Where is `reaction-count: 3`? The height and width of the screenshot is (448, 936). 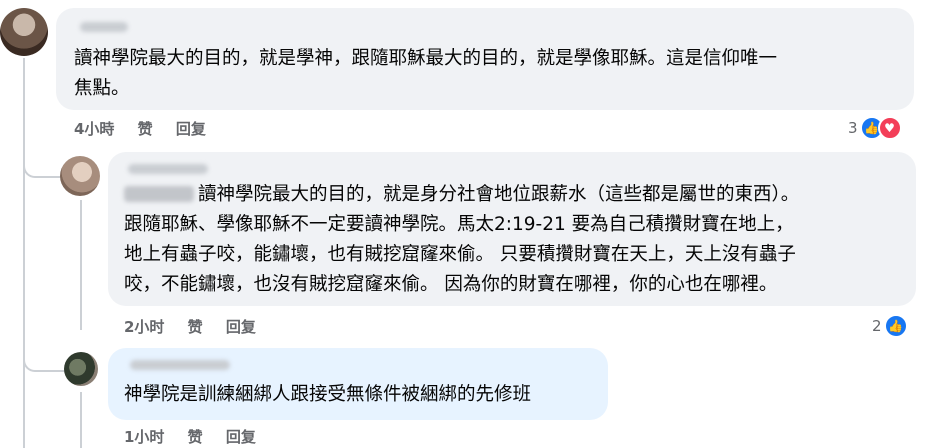 reaction-count: 3 is located at coordinates (853, 128).